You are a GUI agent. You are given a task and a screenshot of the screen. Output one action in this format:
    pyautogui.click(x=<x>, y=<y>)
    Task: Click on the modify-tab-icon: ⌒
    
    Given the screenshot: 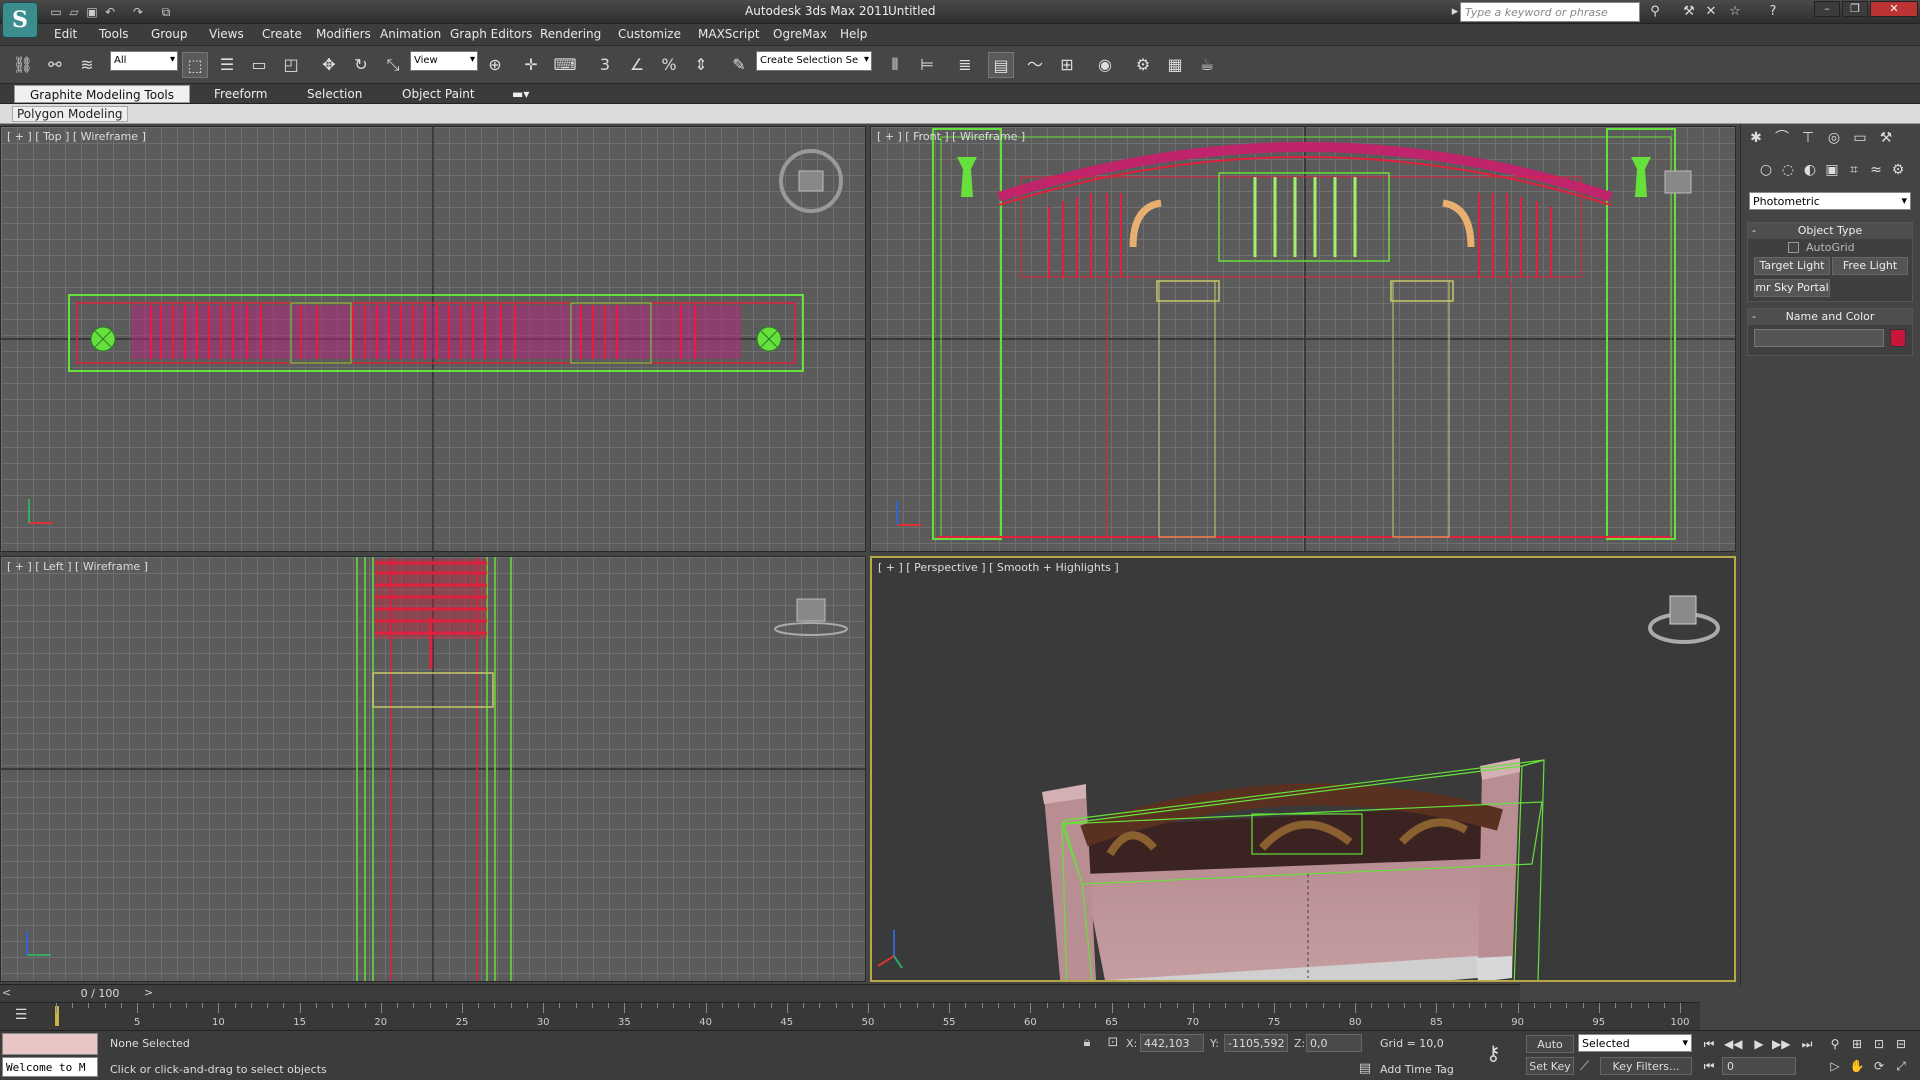 What is the action you would take?
    pyautogui.click(x=1782, y=138)
    